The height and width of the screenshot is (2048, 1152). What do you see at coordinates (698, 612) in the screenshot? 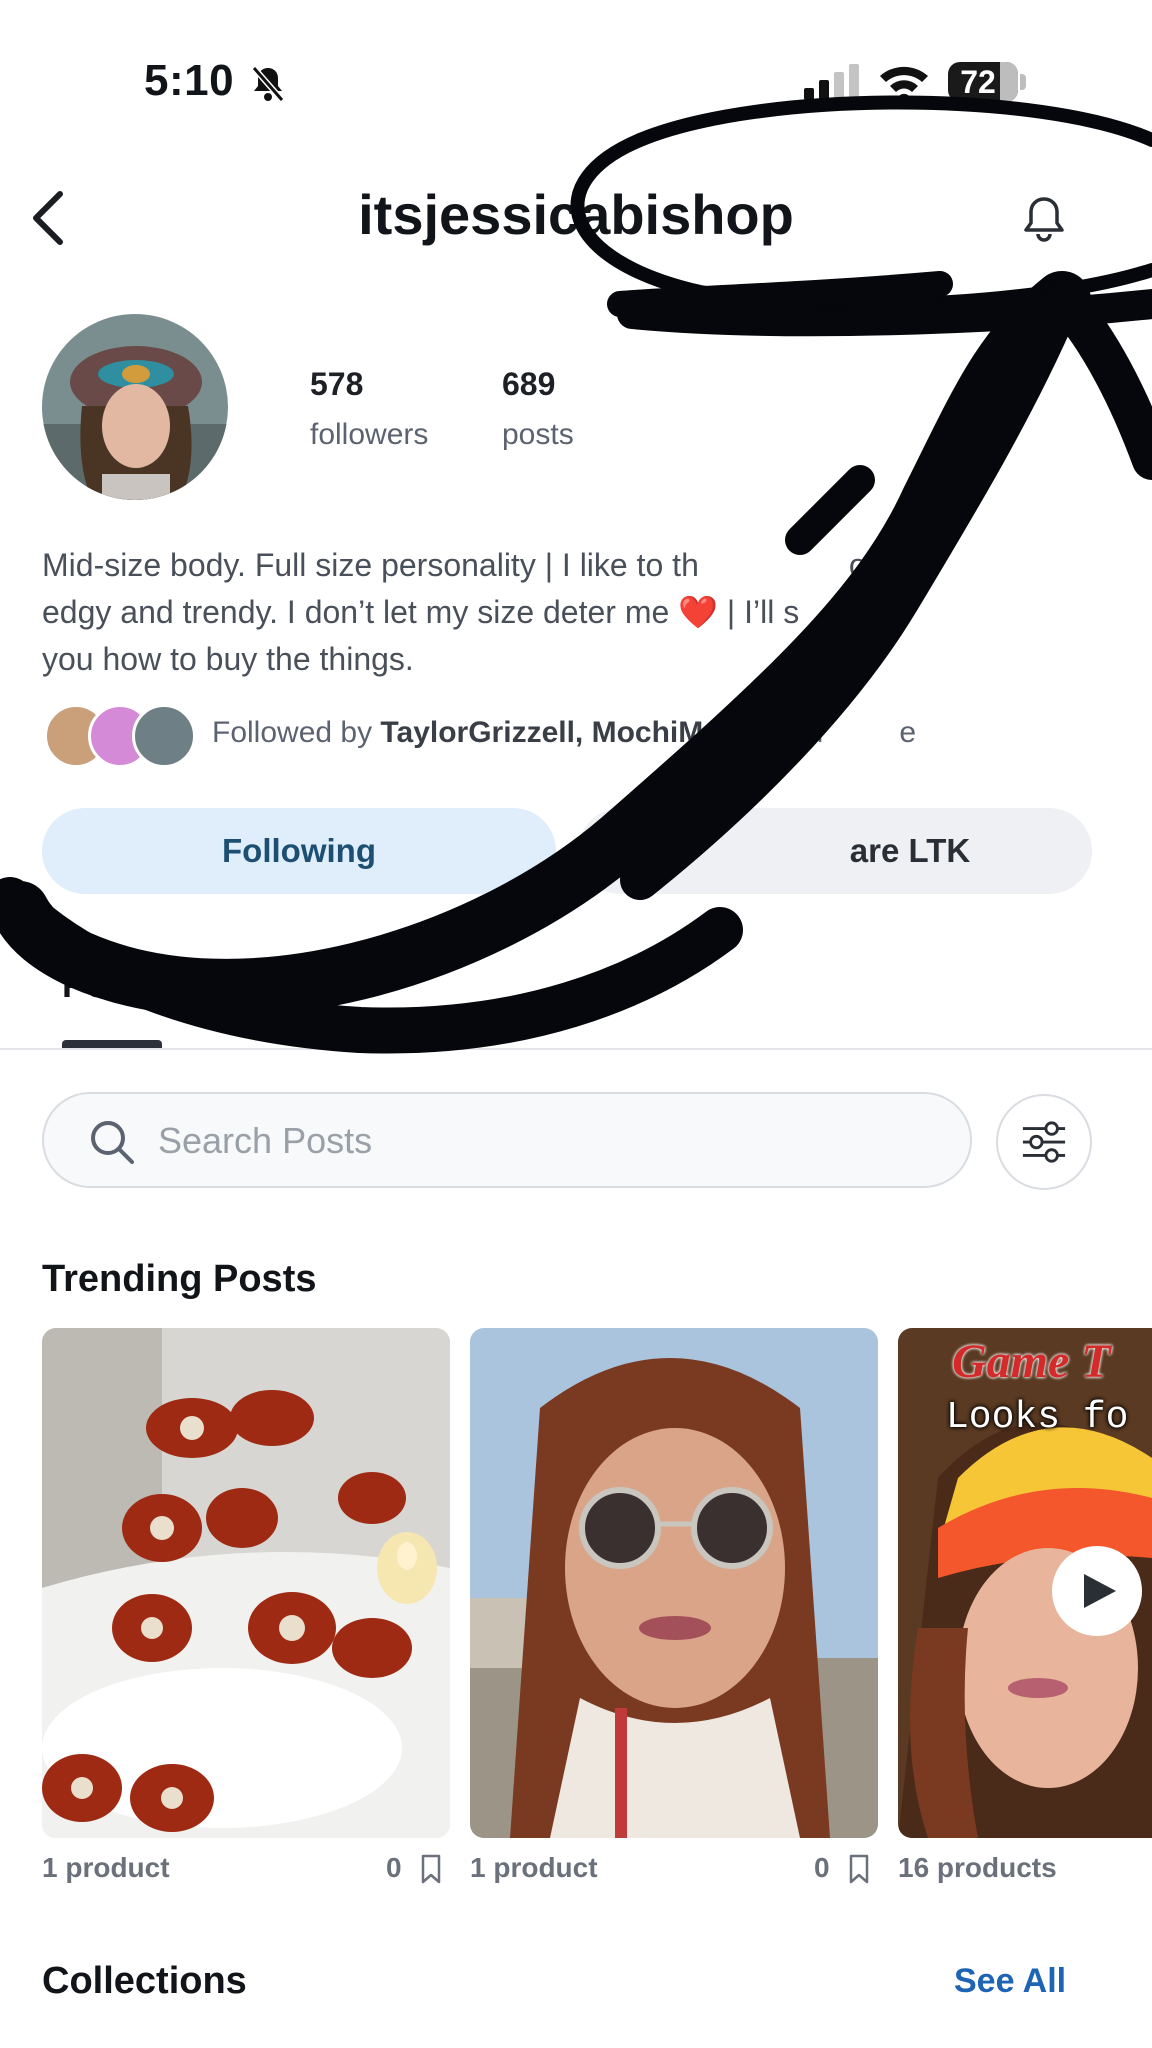
I see `heart-emoji: ❤️` at bounding box center [698, 612].